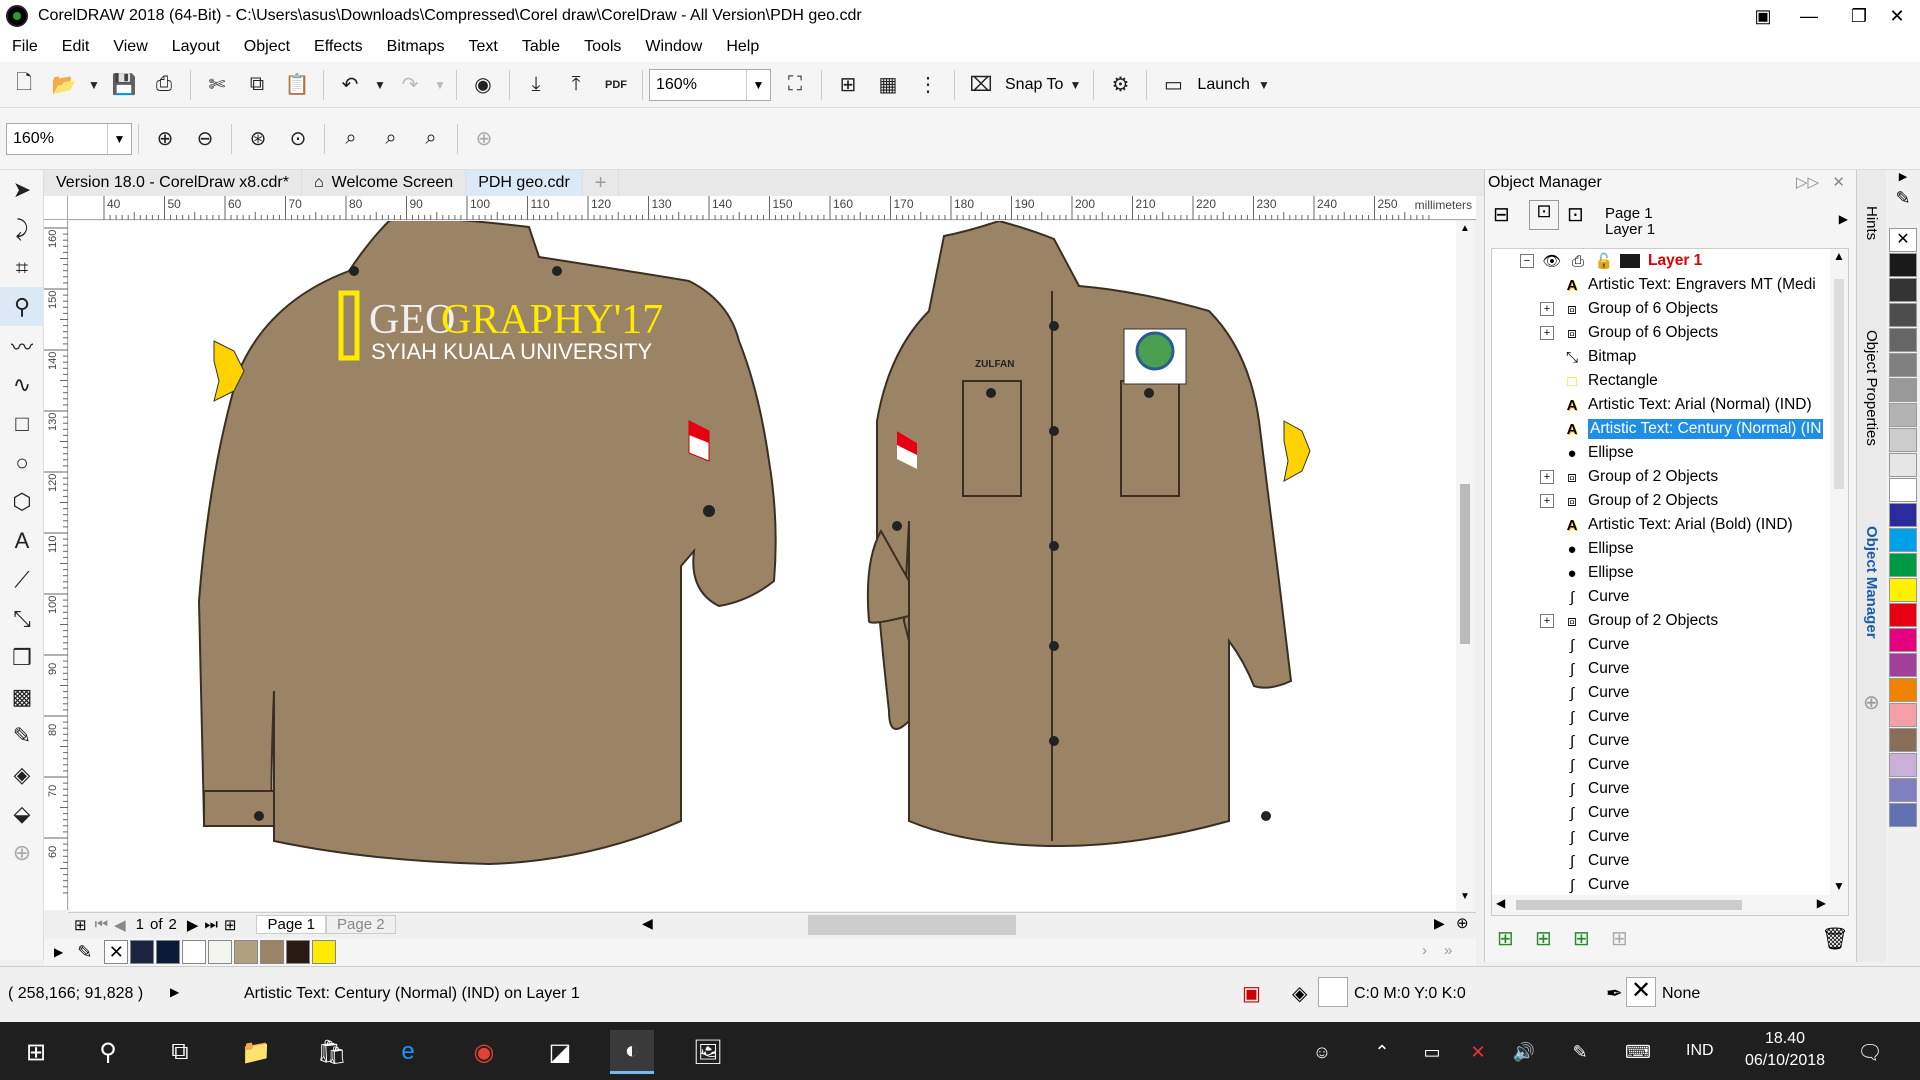  What do you see at coordinates (431, 139) in the screenshot?
I see `zoom-to-height-icon: ⌕` at bounding box center [431, 139].